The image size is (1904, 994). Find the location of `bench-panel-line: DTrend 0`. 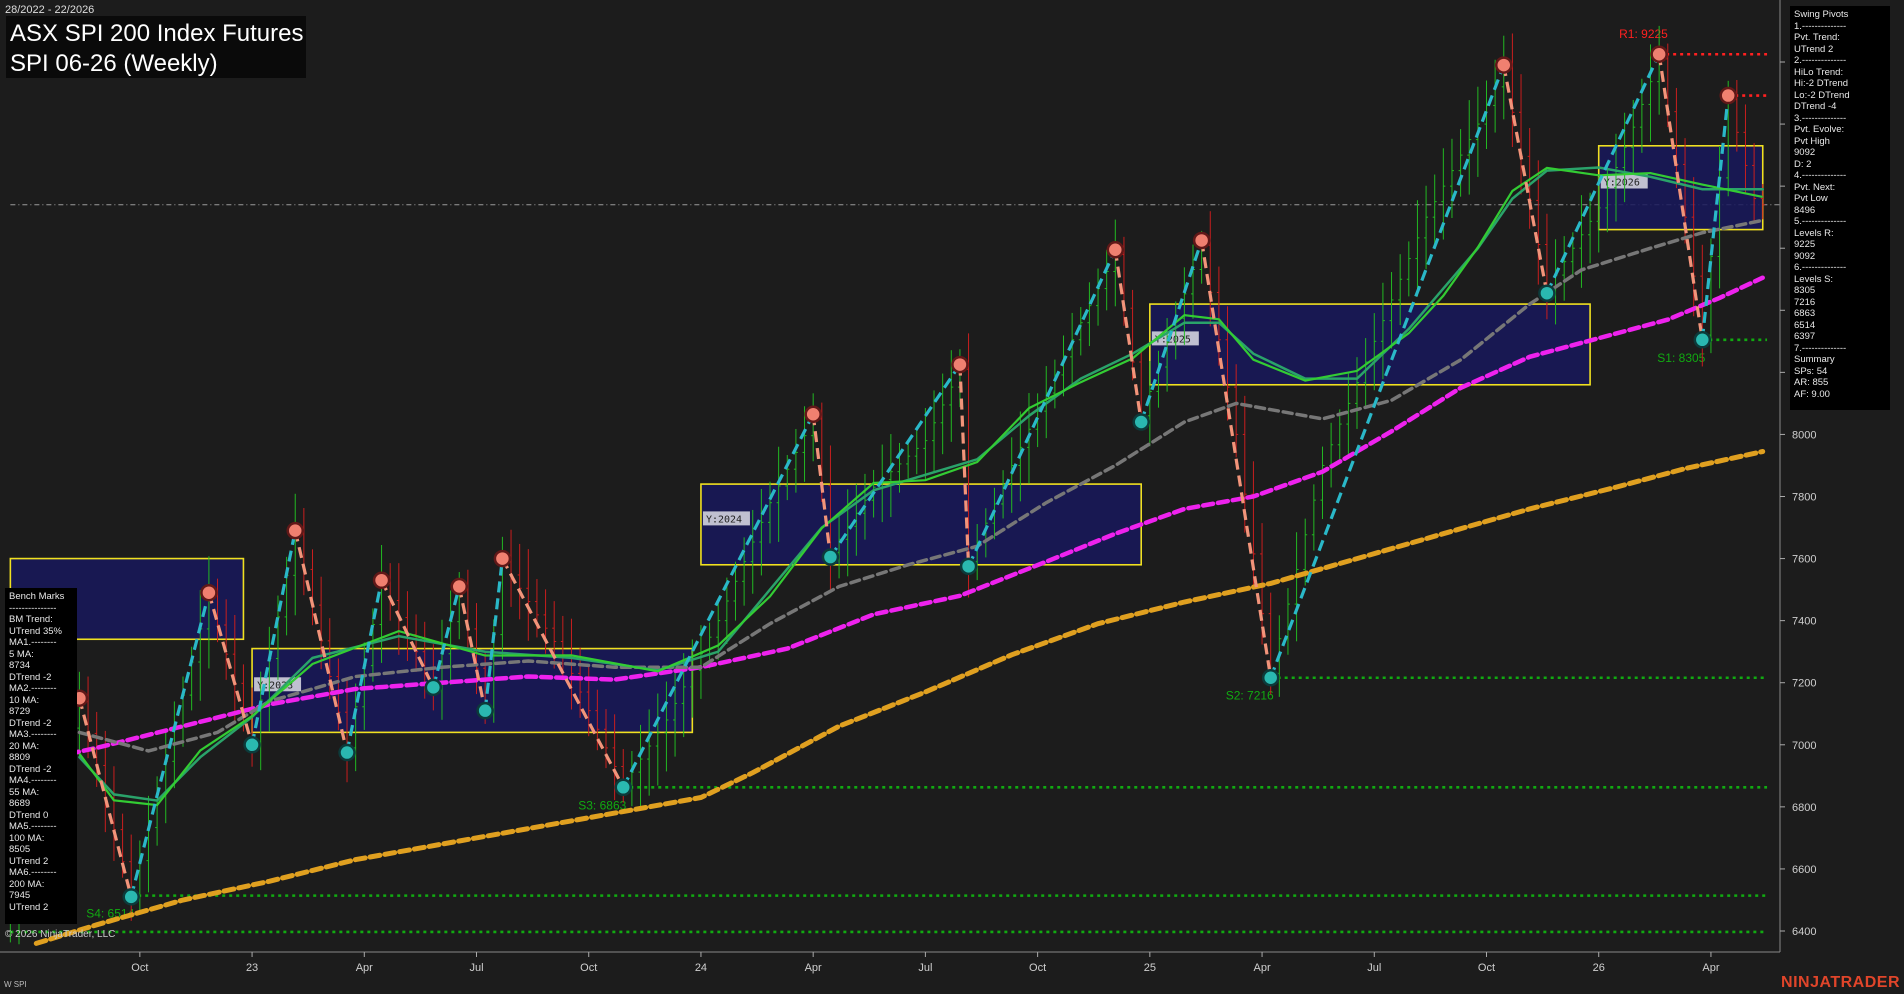

bench-panel-line: DTrend 0 is located at coordinates (29, 815).